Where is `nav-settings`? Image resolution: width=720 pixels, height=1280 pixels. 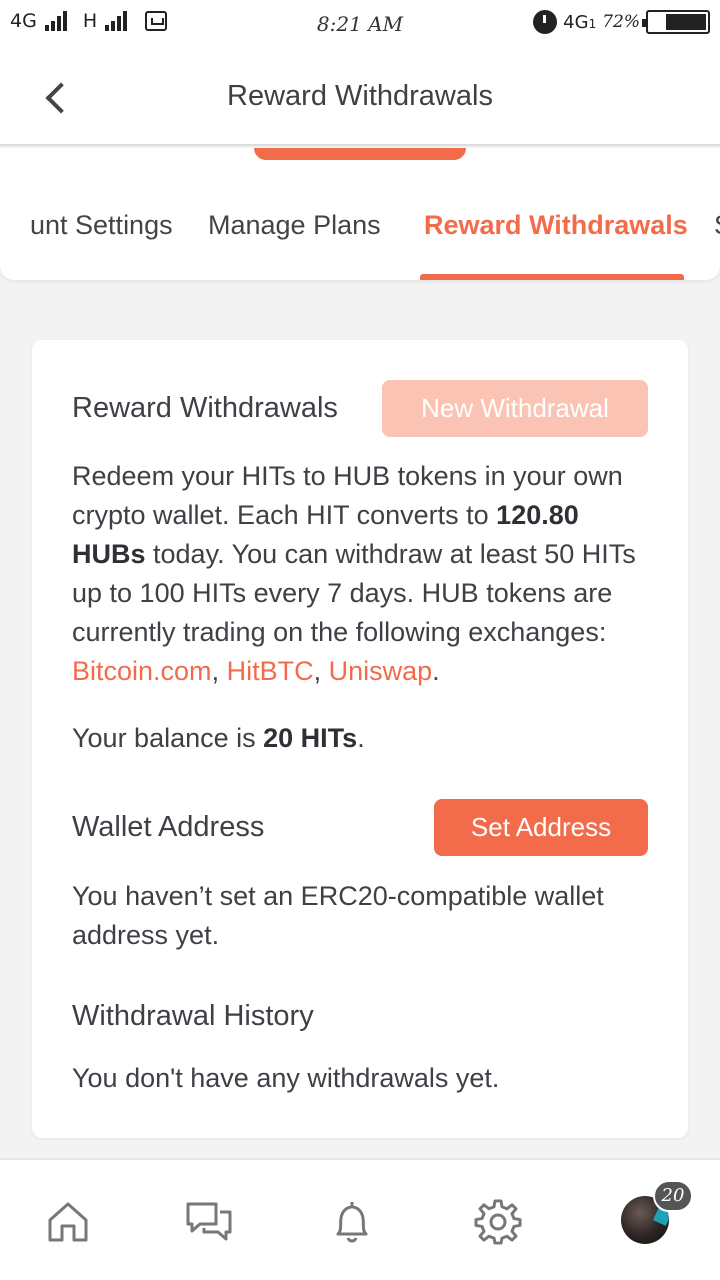 nav-settings is located at coordinates (498, 1222).